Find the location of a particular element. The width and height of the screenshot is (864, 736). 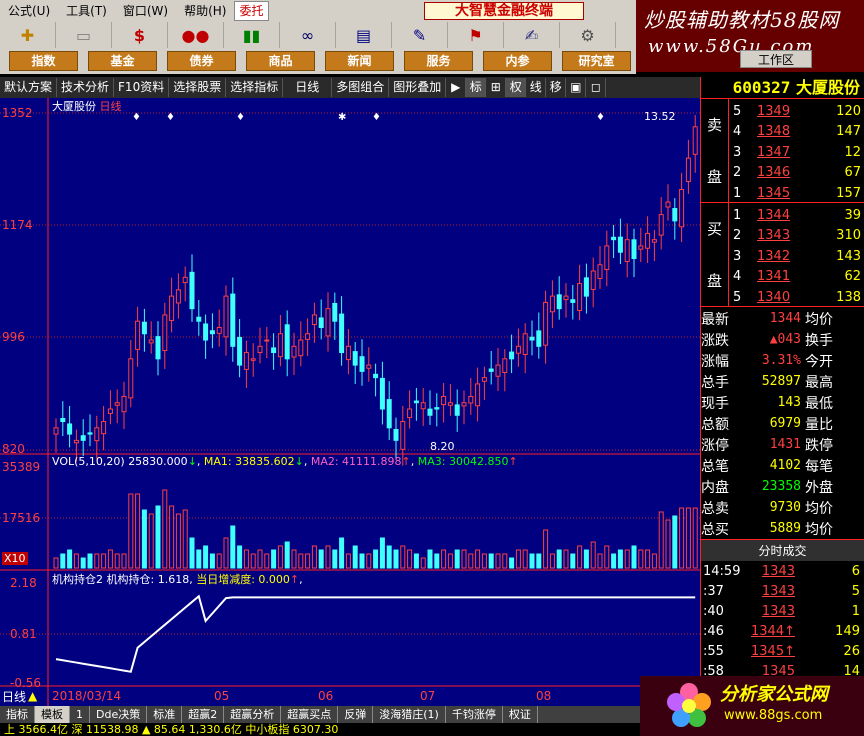

sell-row: 2 1346 67 is located at coordinates (798, 173).